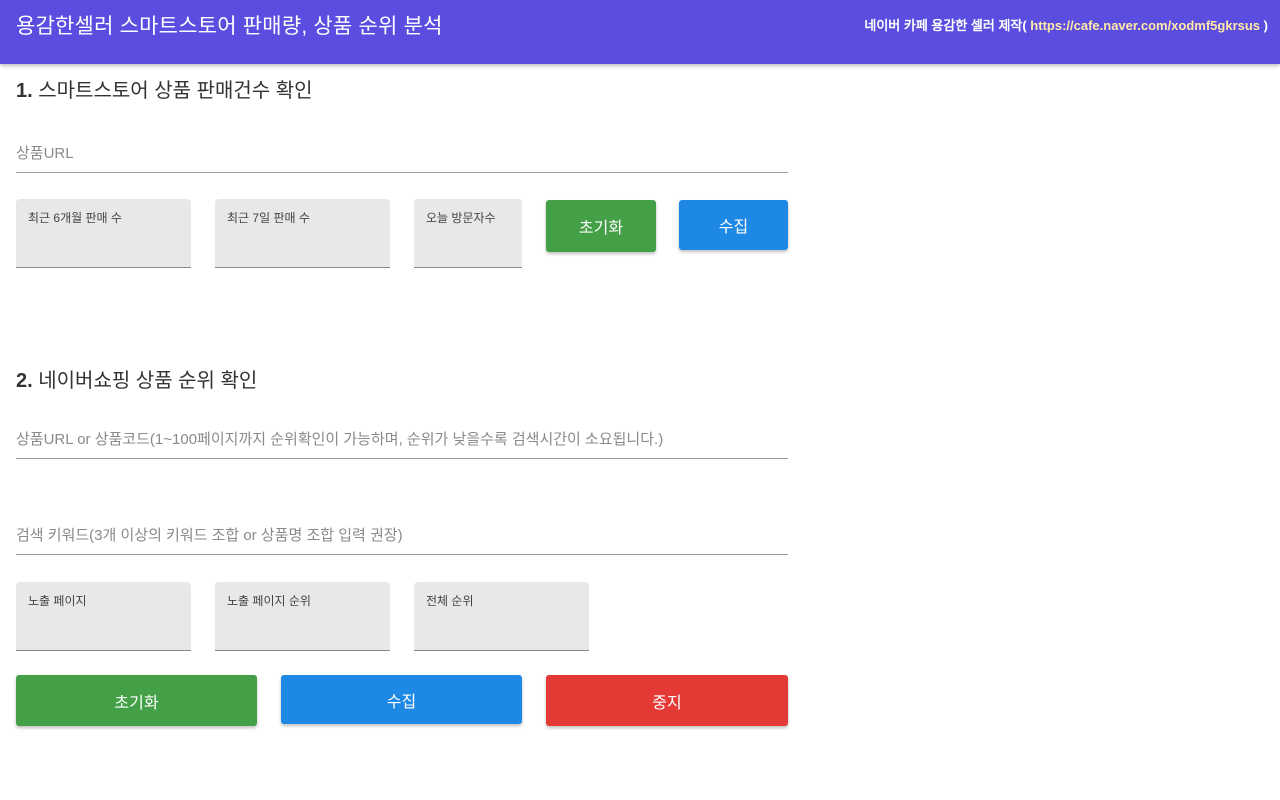  I want to click on section1-collect-button: 수집, so click(733, 225).